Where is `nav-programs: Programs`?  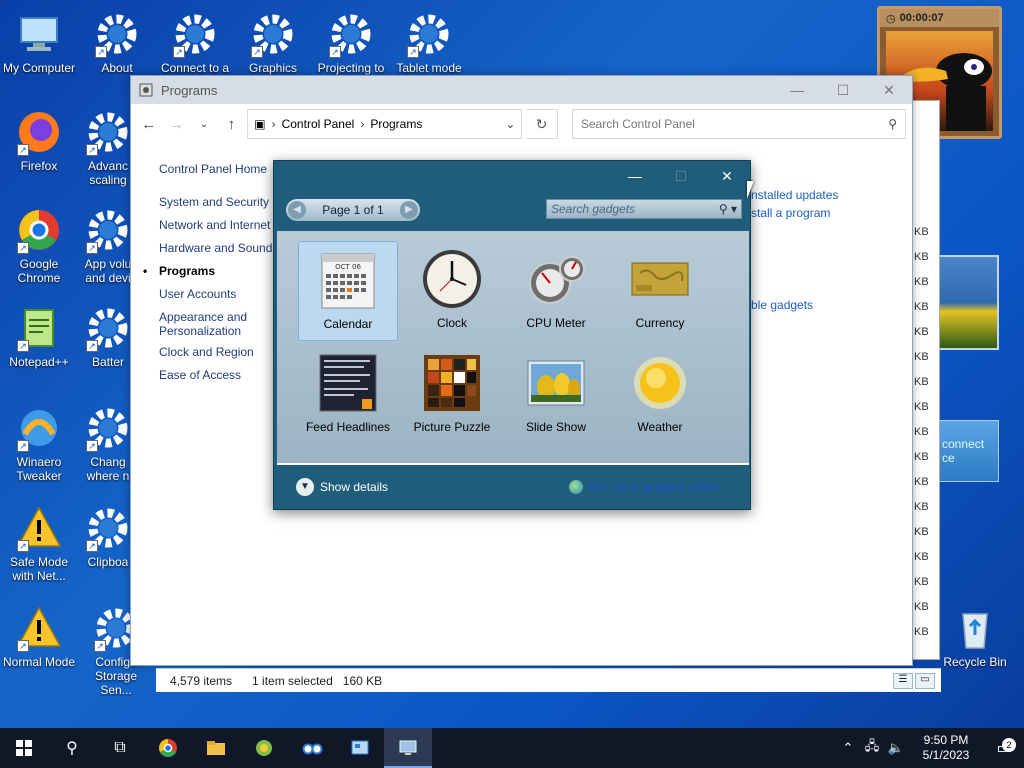 nav-programs: Programs is located at coordinates (211, 275).